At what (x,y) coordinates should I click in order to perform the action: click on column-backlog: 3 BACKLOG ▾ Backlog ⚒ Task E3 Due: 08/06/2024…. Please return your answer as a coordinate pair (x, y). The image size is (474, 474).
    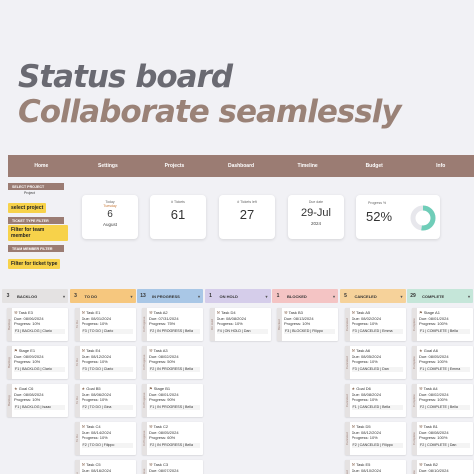
    Looking at the image, I should click on (35, 381).